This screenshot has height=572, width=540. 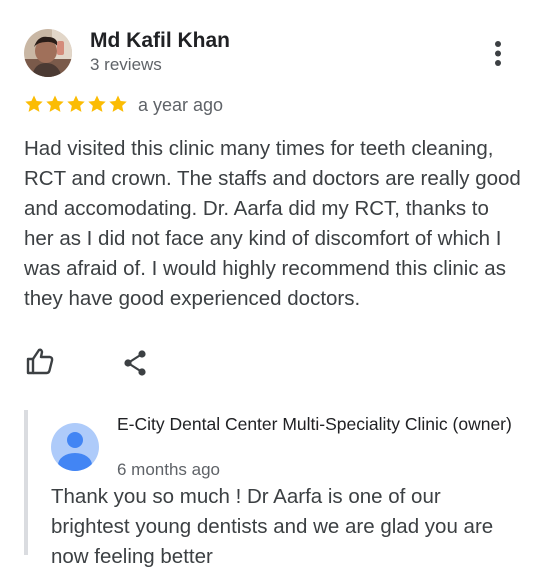 I want to click on owner-response-time: 6 months ago, so click(x=169, y=469).